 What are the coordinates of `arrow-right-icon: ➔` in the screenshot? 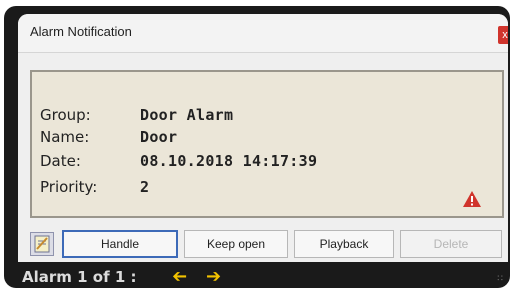 It's located at (213, 276).